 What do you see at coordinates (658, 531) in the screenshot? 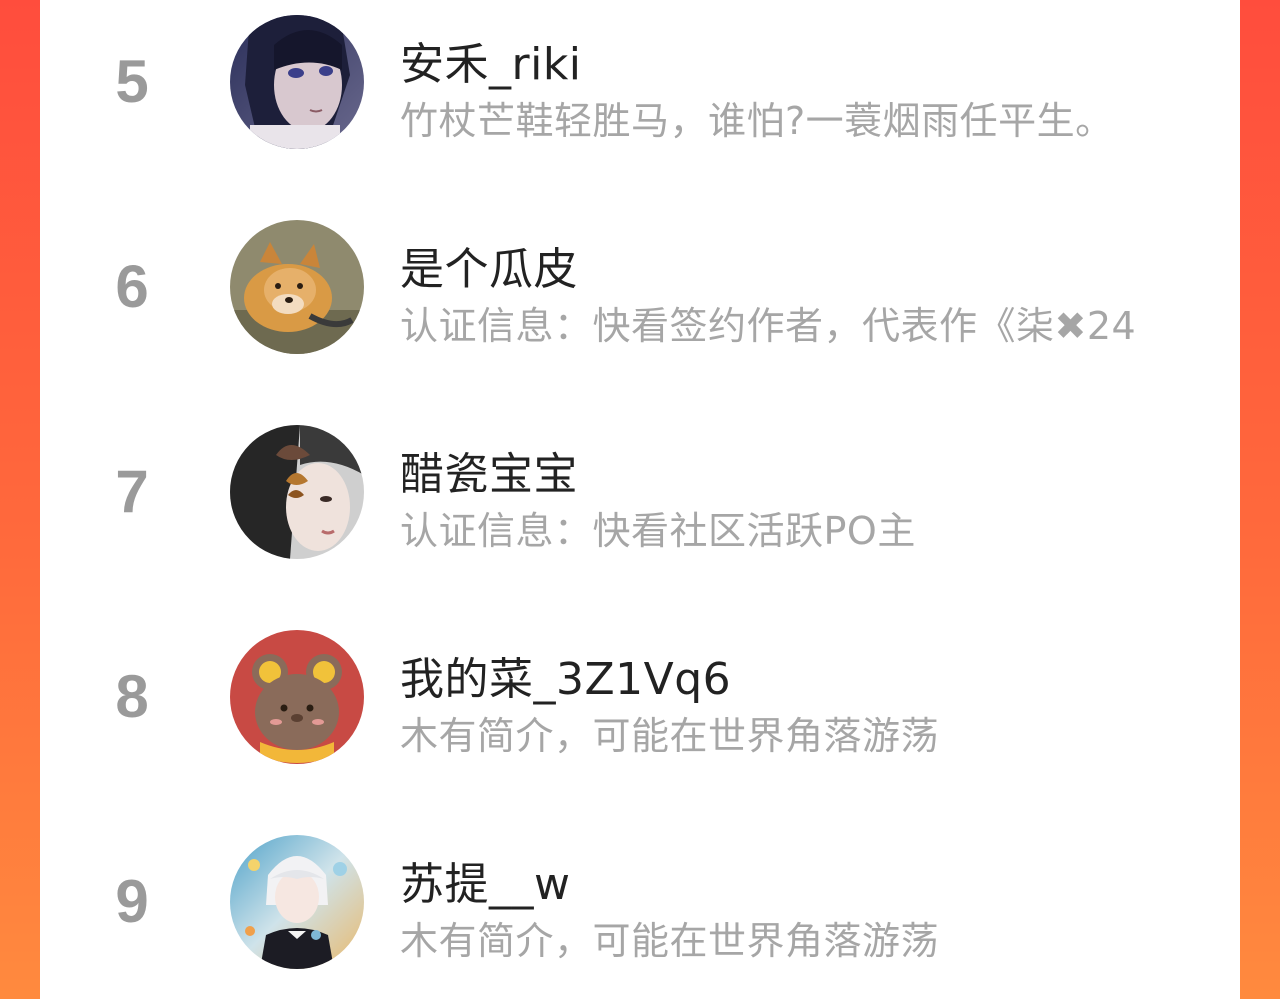
I see `user-bio: 认证信息：快看社区活跃PO主` at bounding box center [658, 531].